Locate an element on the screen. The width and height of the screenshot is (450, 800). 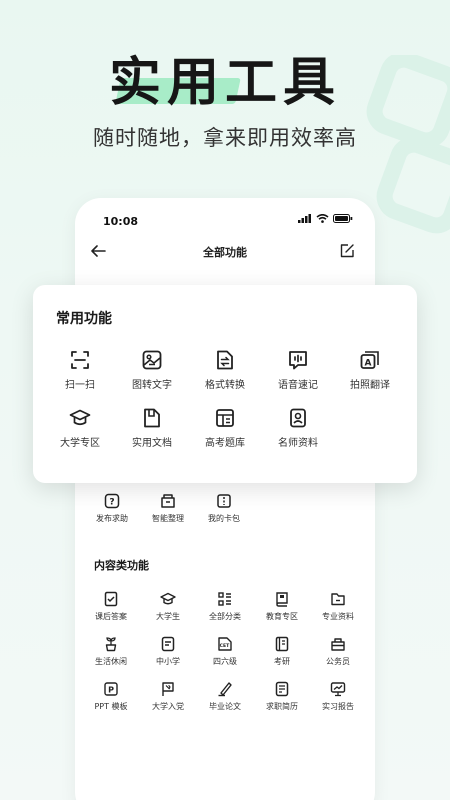
question-bank-icon is located at coordinates (225, 418).